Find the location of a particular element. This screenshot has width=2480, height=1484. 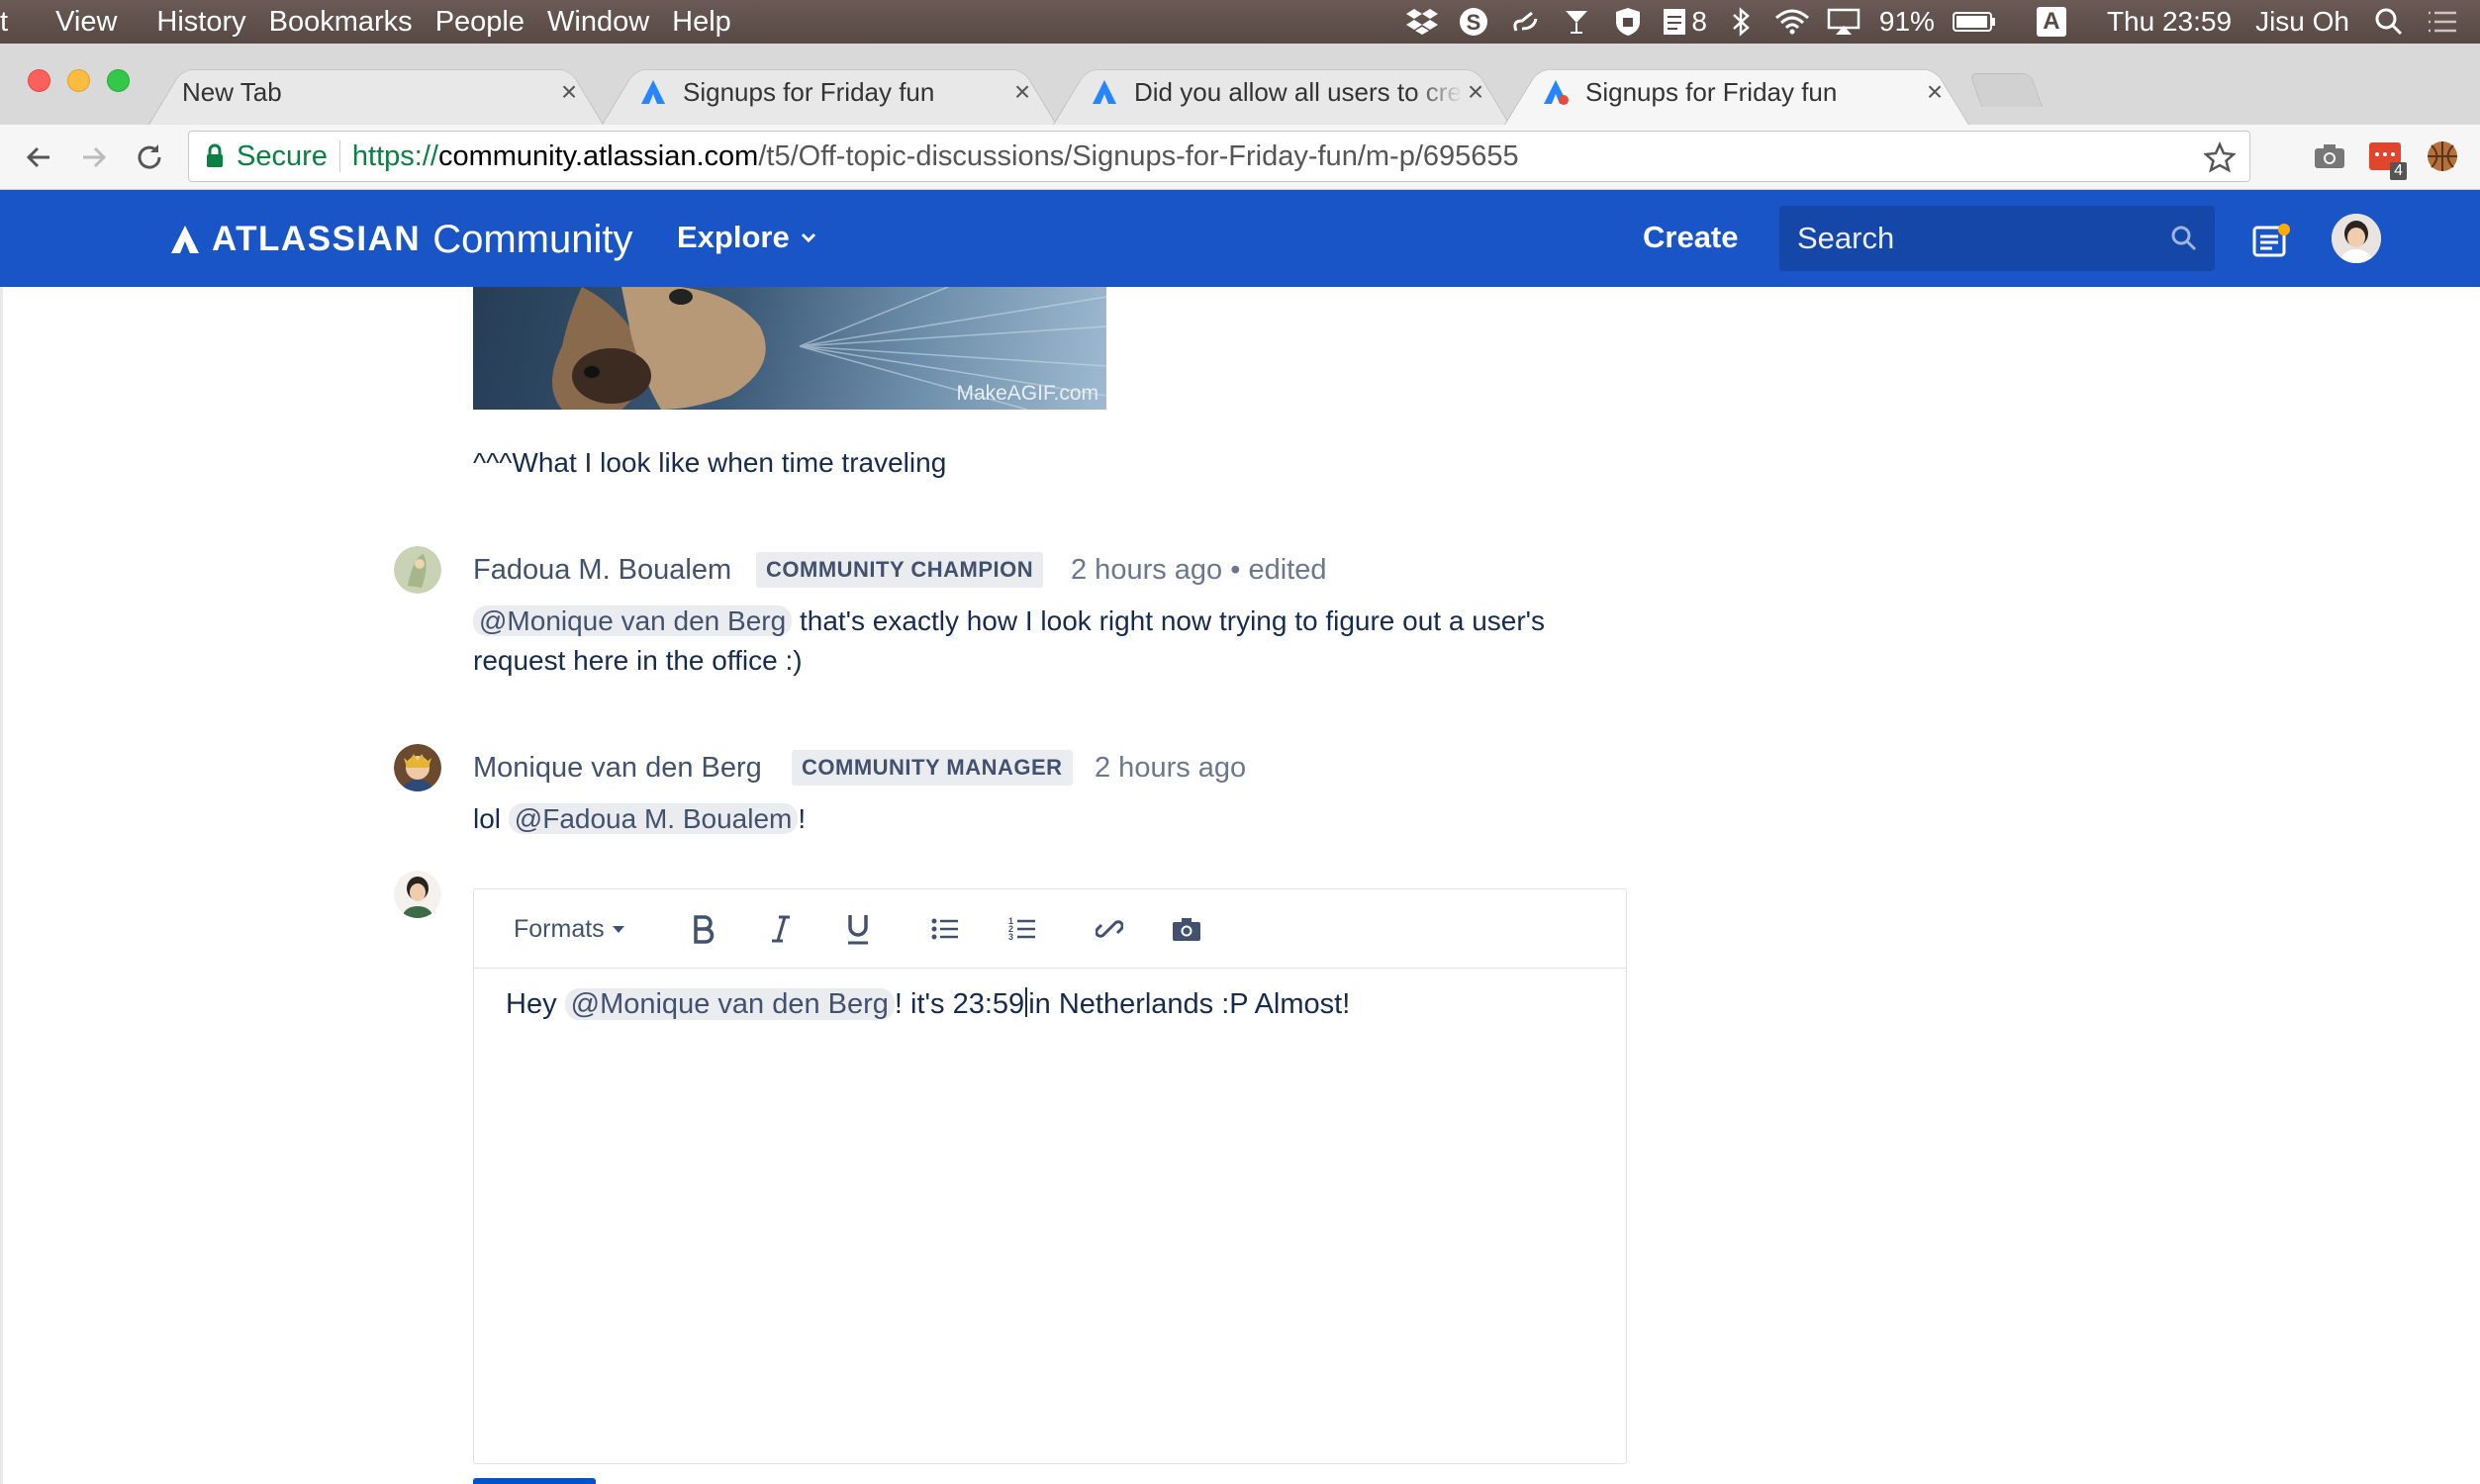

tab-did-you-allow: Did you allow all users to creat × is located at coordinates (1282, 92).